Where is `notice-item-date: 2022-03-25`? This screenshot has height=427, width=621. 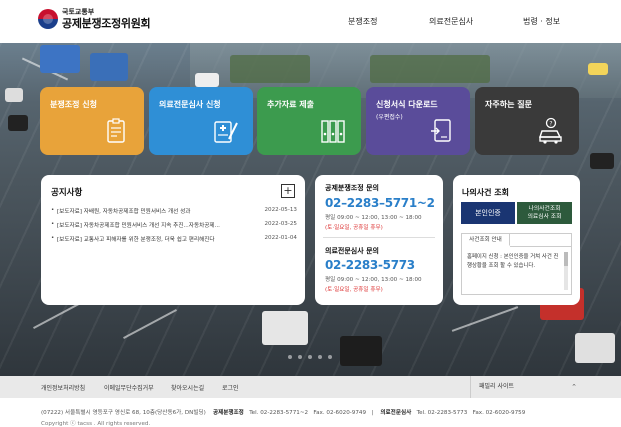
notice-item-date: 2022-03-25 is located at coordinates (280, 224).